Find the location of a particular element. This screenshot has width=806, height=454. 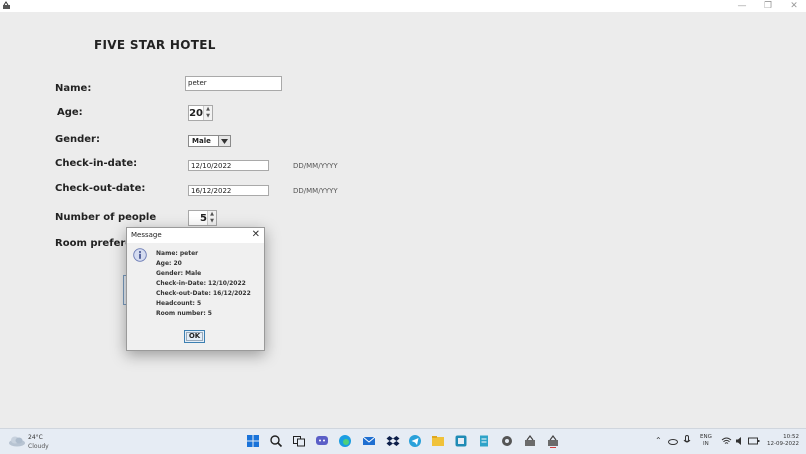

close-window-button: ✕ is located at coordinates (794, 6).